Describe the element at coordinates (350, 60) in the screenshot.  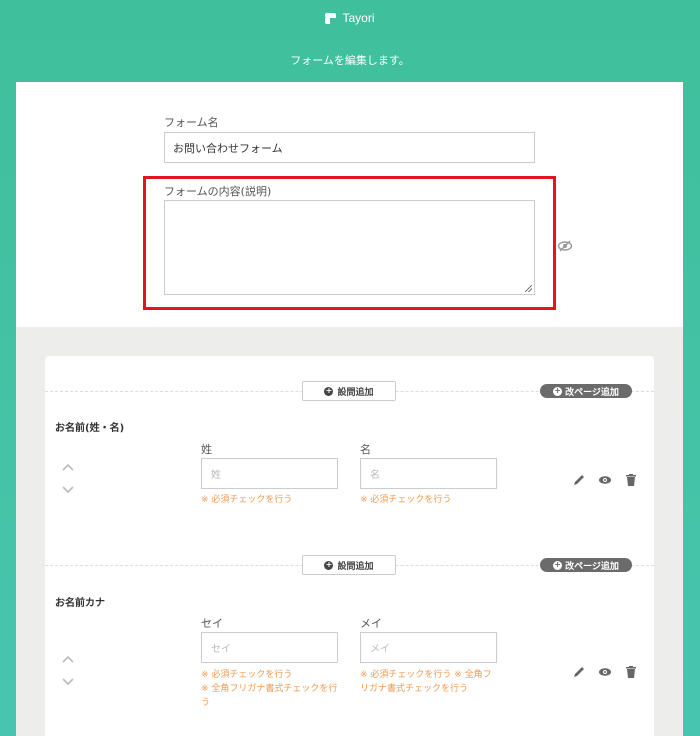
I see `page-subtitle: フォームを編集します。` at that location.